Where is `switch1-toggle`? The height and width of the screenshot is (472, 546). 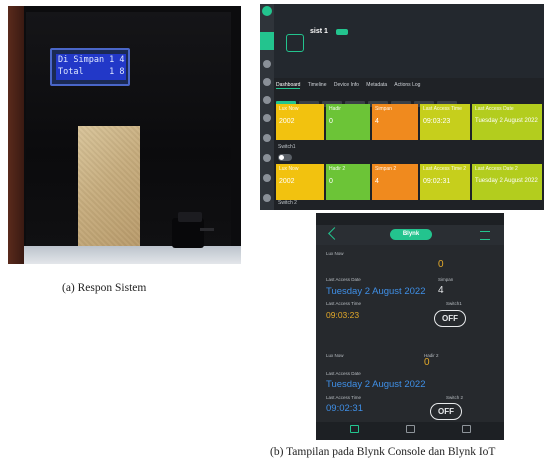
switch1-toggle is located at coordinates (285, 157).